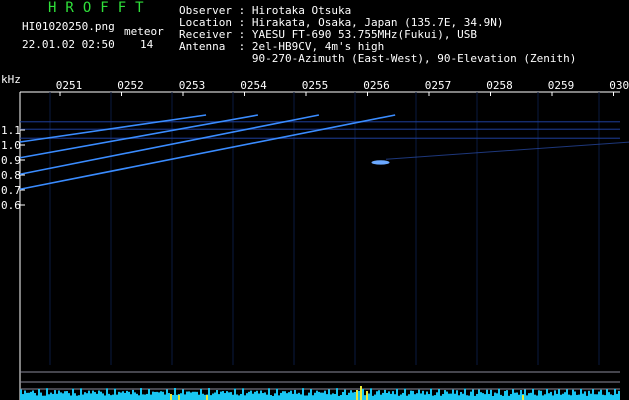  I want to click on y-tick-label: 0.9, so click(11, 160).